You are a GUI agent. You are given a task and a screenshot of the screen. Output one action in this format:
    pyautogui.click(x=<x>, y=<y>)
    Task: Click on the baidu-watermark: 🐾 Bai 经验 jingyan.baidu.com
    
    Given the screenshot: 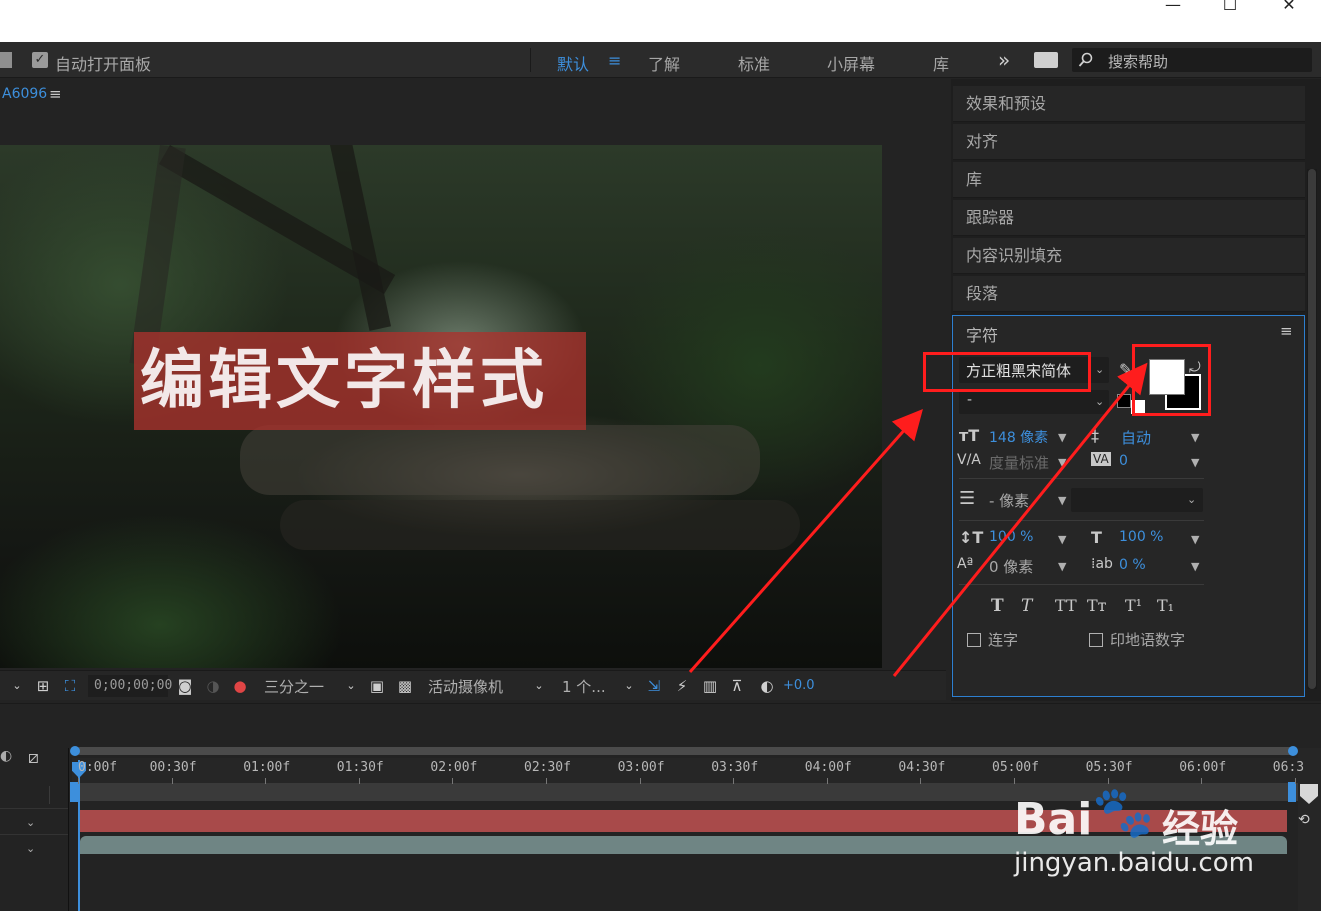 What is the action you would take?
    pyautogui.click(x=1162, y=836)
    